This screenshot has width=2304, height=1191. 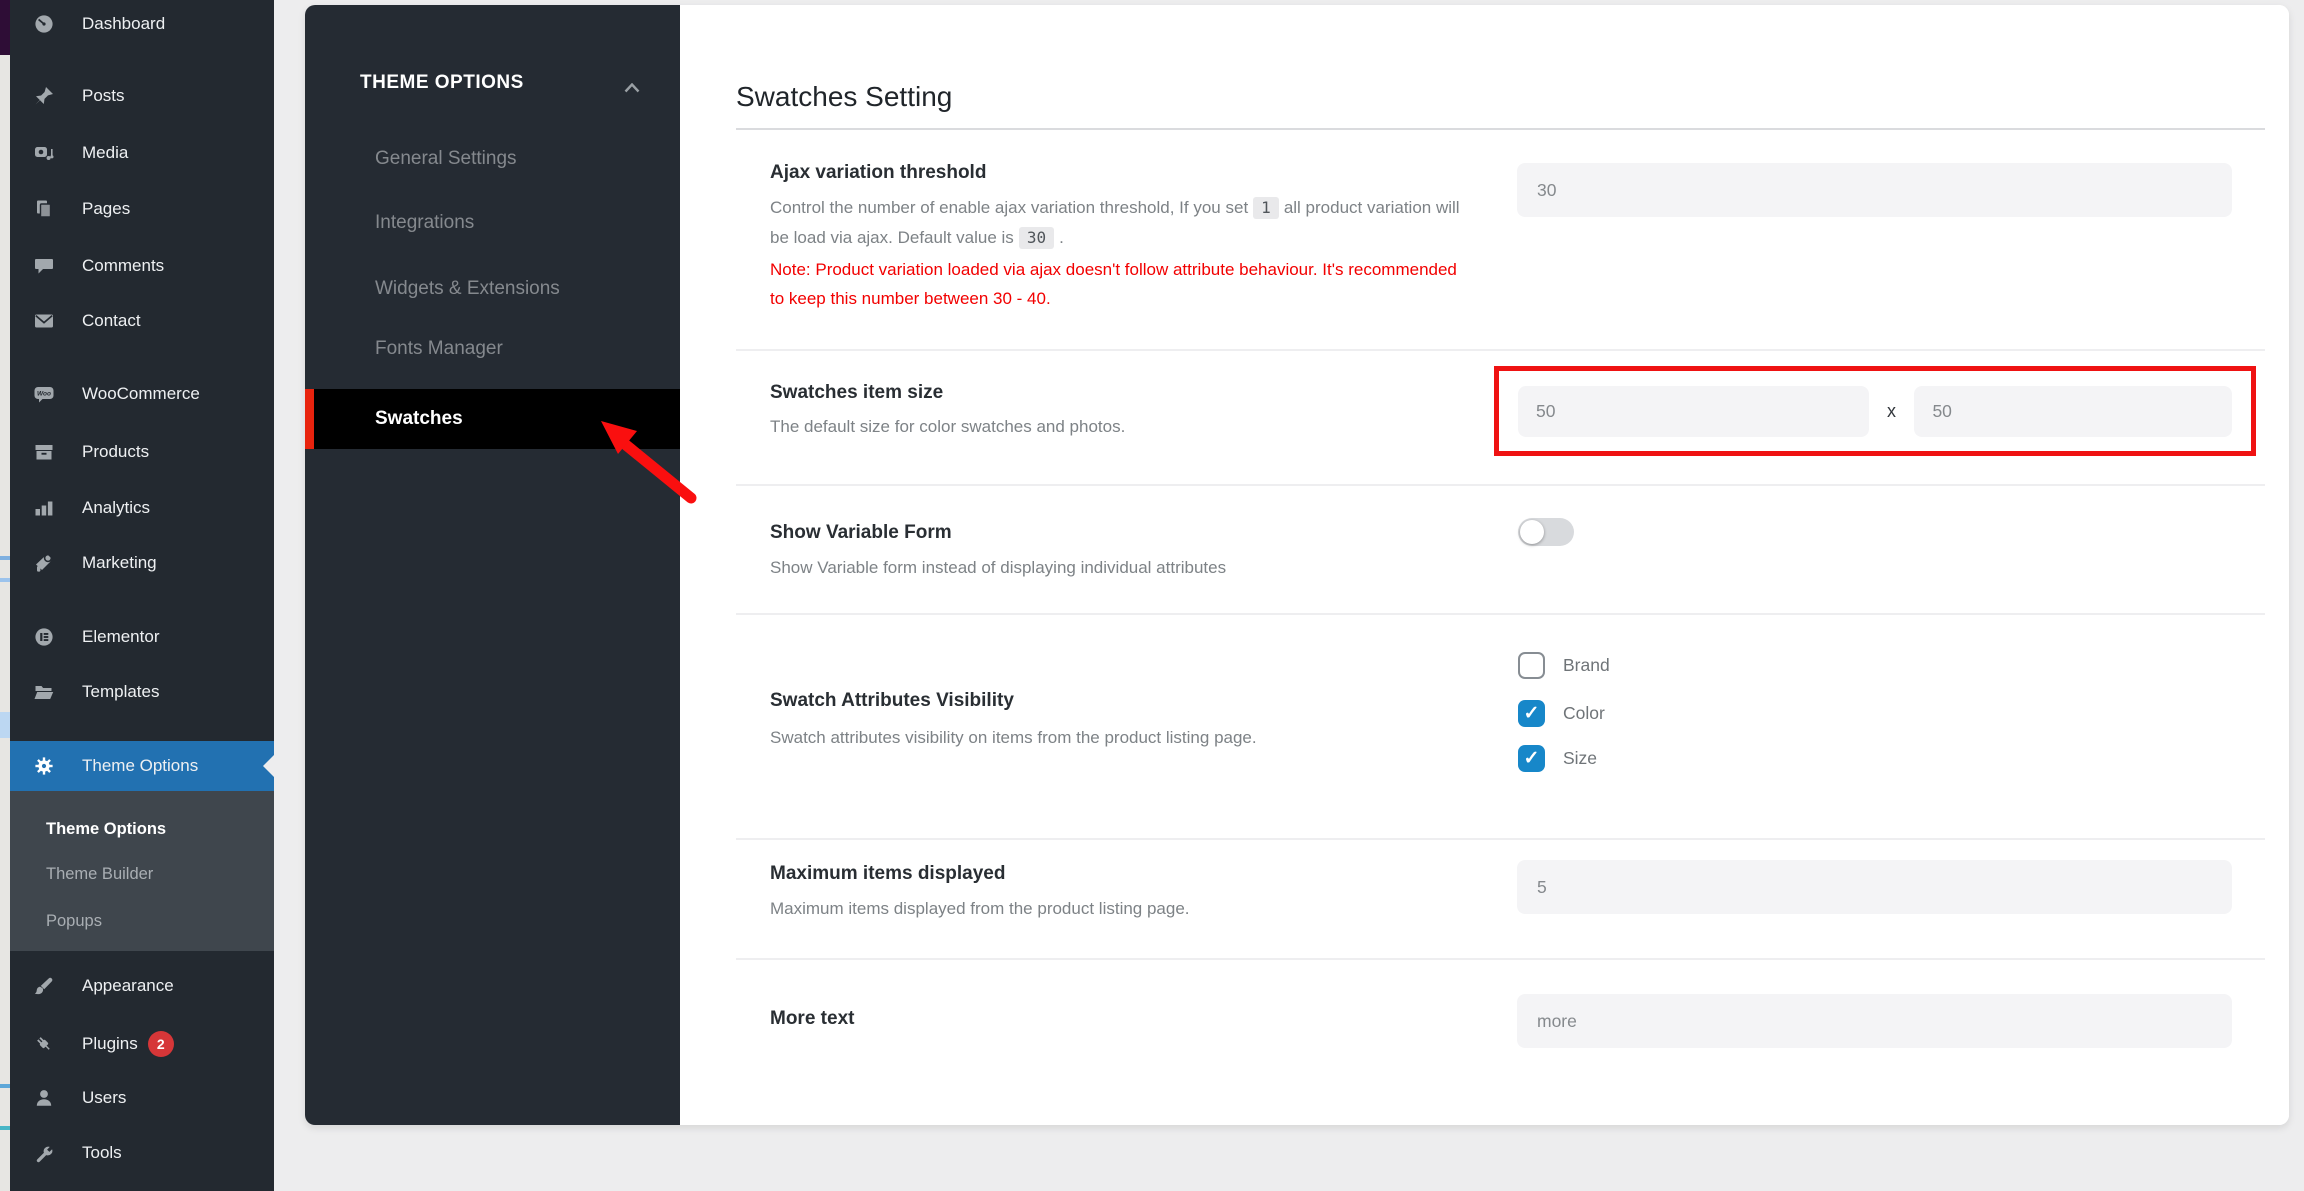 What do you see at coordinates (442, 82) in the screenshot?
I see `panel-title: THEME OPTIONS` at bounding box center [442, 82].